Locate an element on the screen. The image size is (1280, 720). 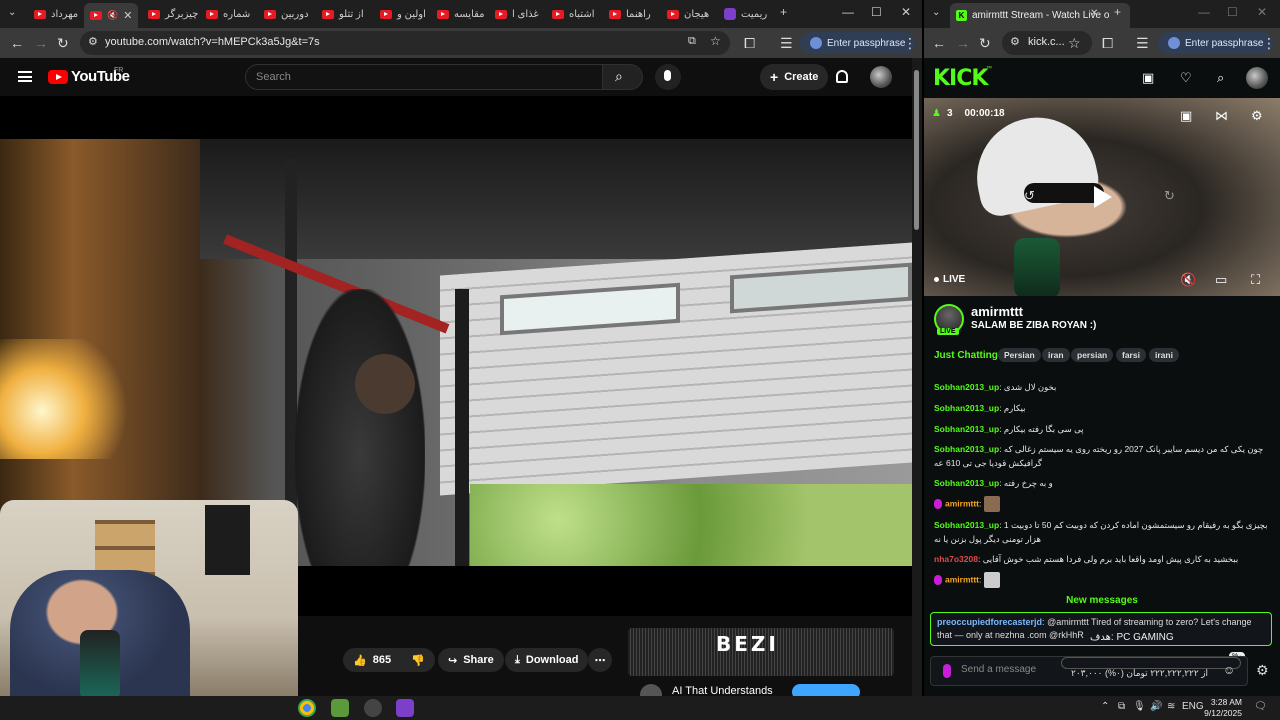
like-button: 👍 865 👎 is located at coordinates (389, 660).